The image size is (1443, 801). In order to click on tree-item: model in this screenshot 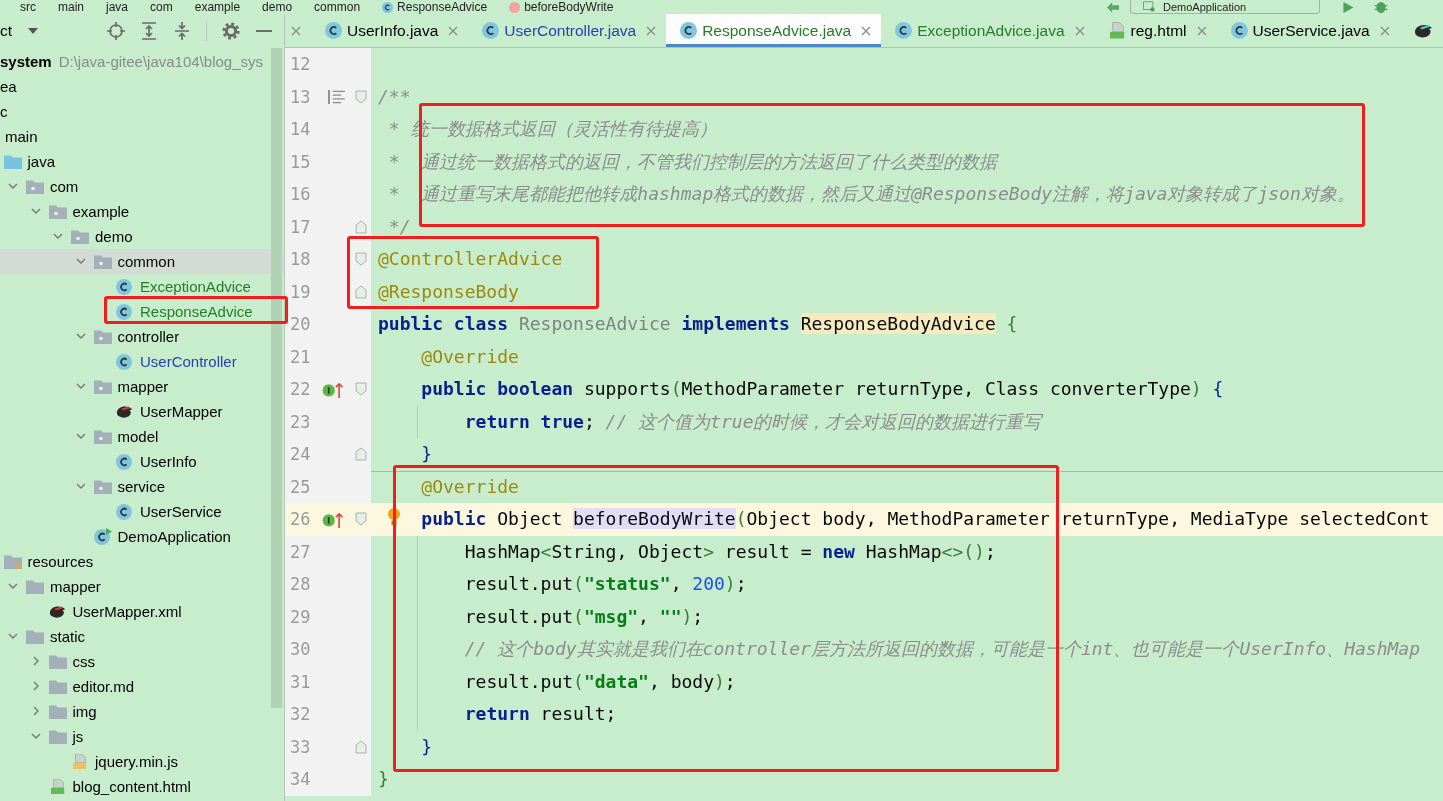, I will do `click(115, 436)`.